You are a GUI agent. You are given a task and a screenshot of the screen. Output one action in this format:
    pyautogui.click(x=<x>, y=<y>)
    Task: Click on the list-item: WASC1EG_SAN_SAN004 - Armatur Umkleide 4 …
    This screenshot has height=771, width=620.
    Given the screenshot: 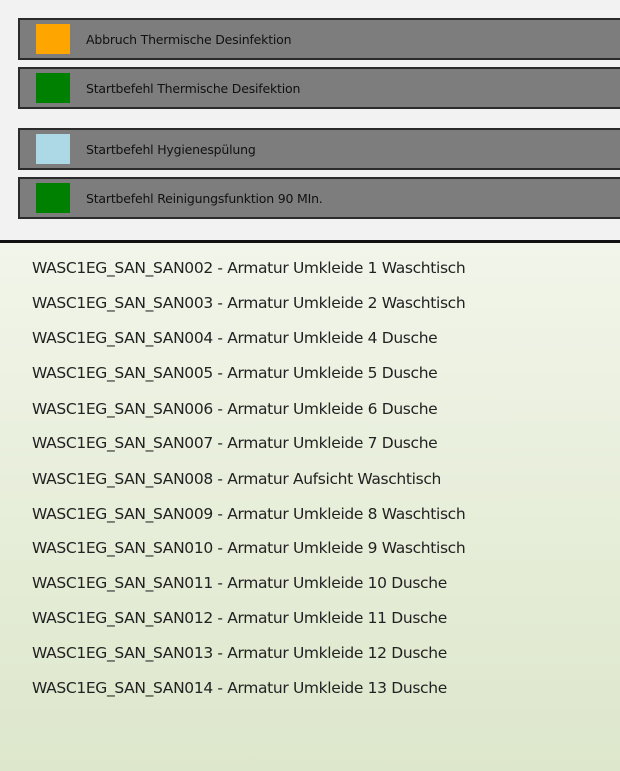 What is the action you would take?
    pyautogui.click(x=235, y=338)
    